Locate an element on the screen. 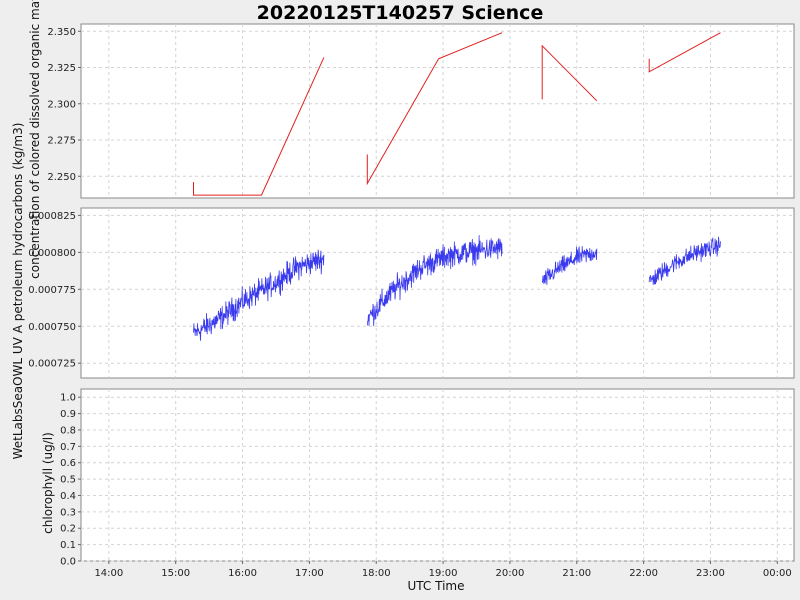  y-axis-label-3: chlorophyll (ug/l) is located at coordinates (48, 483).